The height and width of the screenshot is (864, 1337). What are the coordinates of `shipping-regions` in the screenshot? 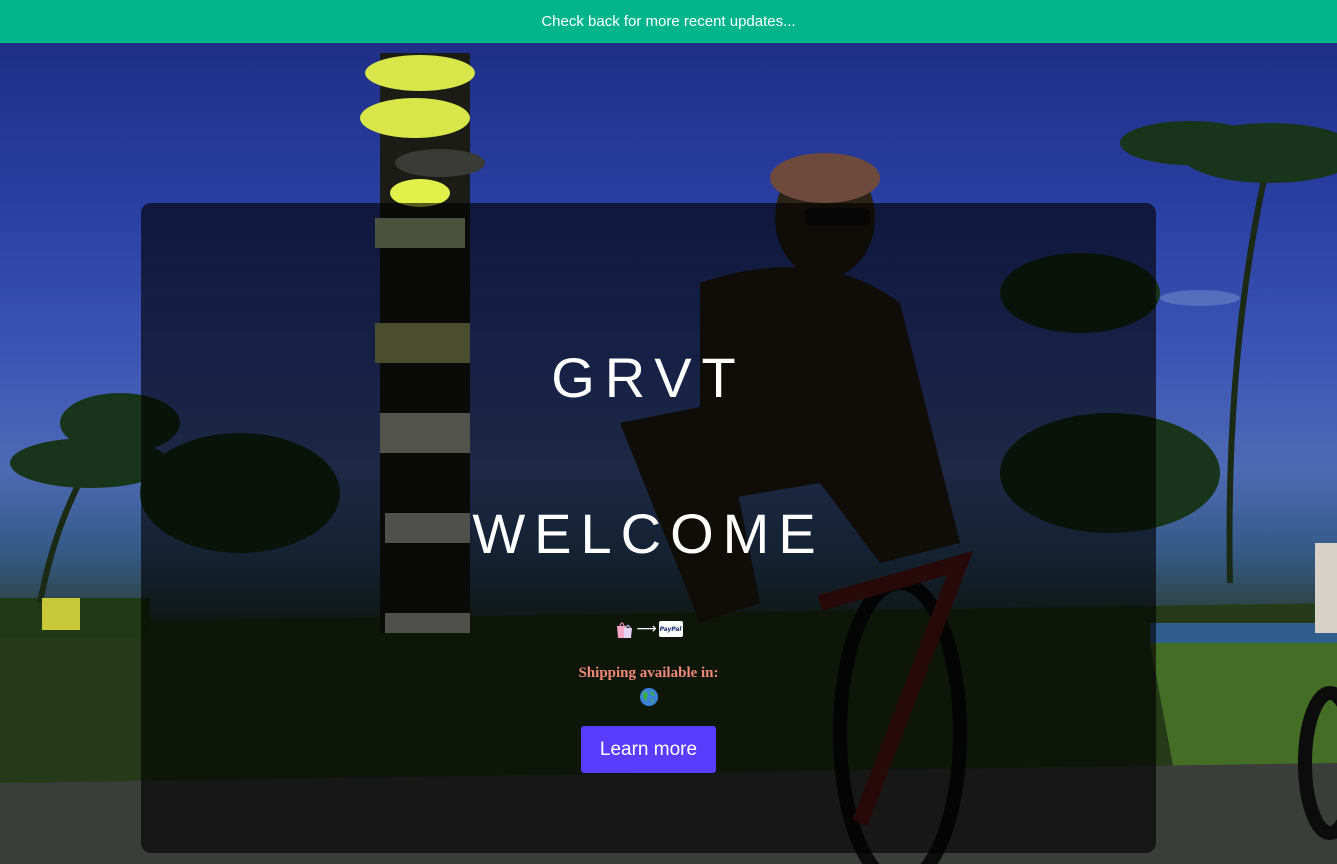 It's located at (648, 697).